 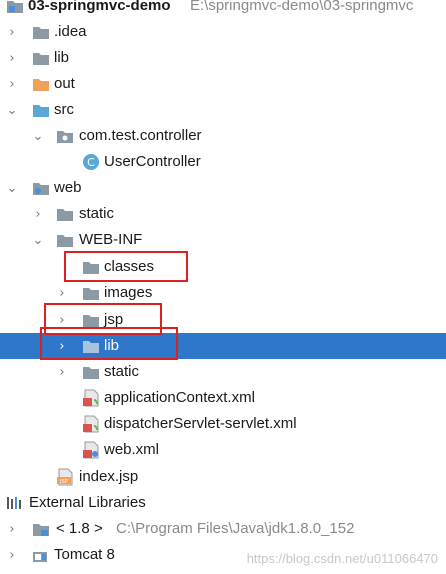 What do you see at coordinates (91, 450) in the screenshot?
I see `web-xml-icon` at bounding box center [91, 450].